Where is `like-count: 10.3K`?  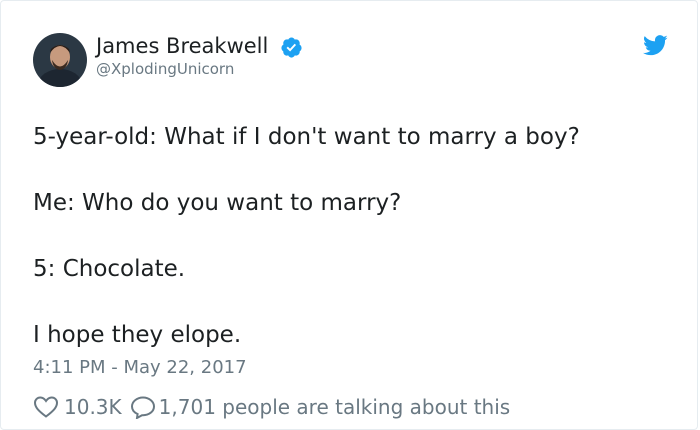 like-count: 10.3K is located at coordinates (93, 407).